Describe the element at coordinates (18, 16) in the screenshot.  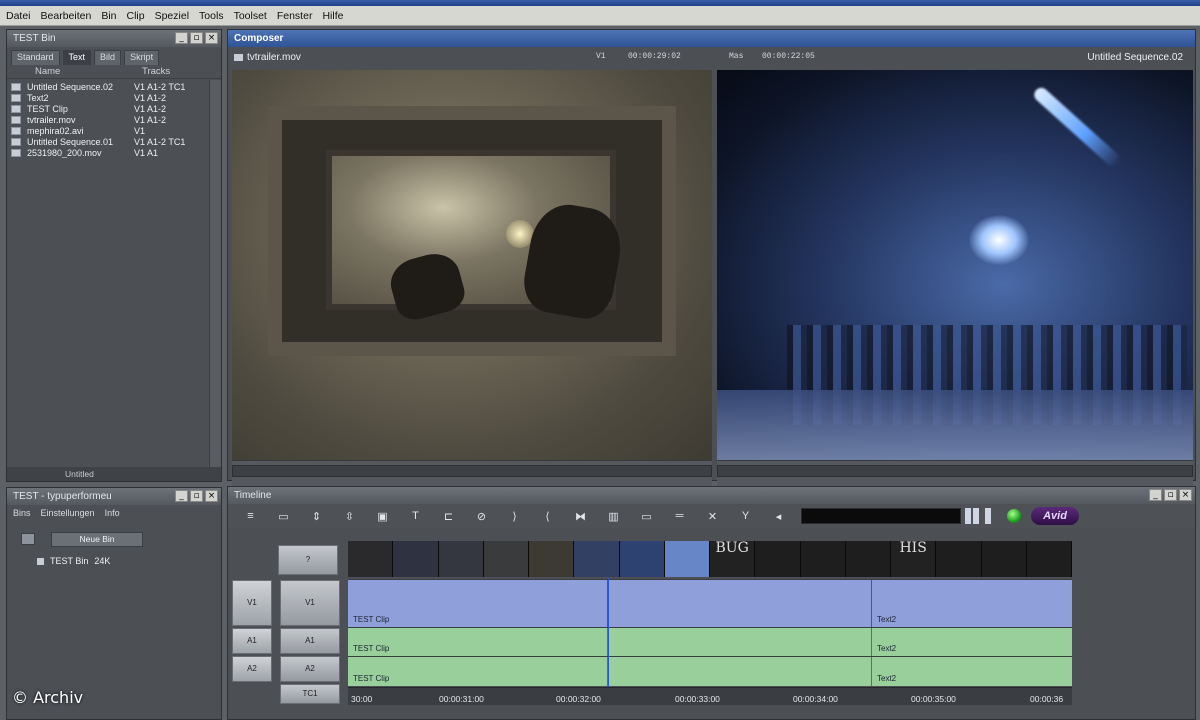
I see `menu-datei: Datei` at that location.